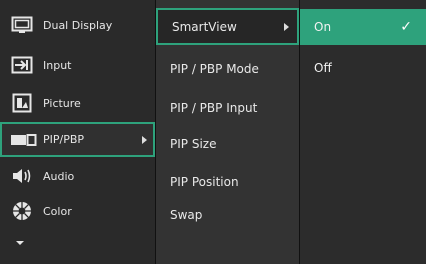  I want to click on main-menu-item-dual-display: Dual Display, so click(77, 25).